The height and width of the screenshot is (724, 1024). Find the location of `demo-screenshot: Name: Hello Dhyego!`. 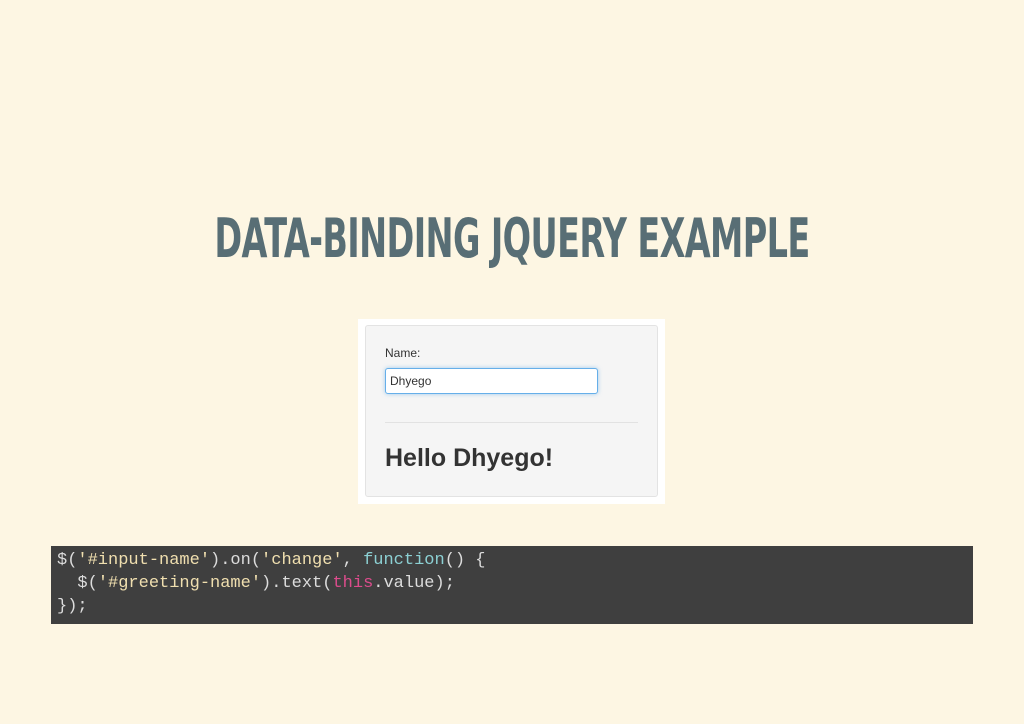

demo-screenshot: Name: Hello Dhyego! is located at coordinates (511, 411).